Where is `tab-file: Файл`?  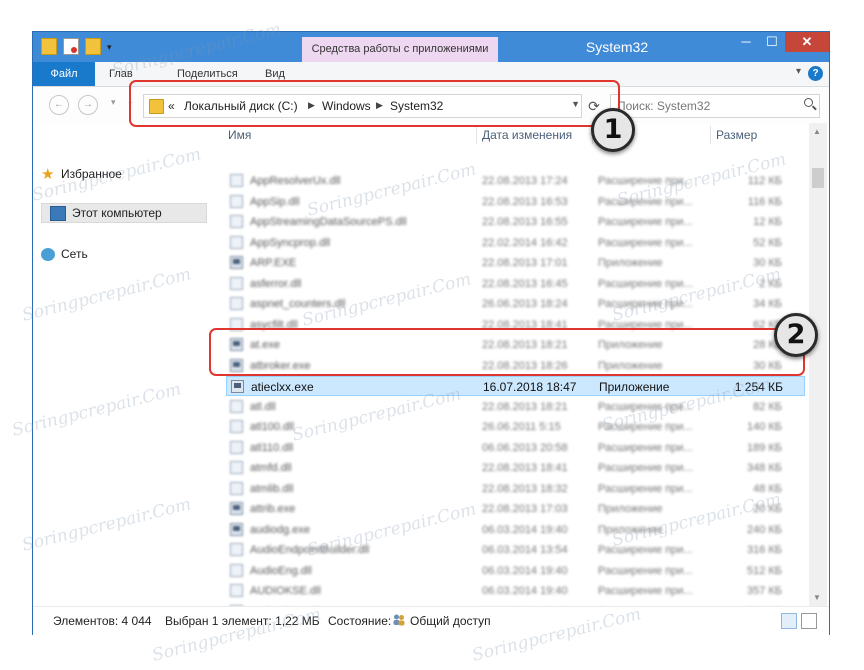
tab-file: Файл is located at coordinates (64, 74).